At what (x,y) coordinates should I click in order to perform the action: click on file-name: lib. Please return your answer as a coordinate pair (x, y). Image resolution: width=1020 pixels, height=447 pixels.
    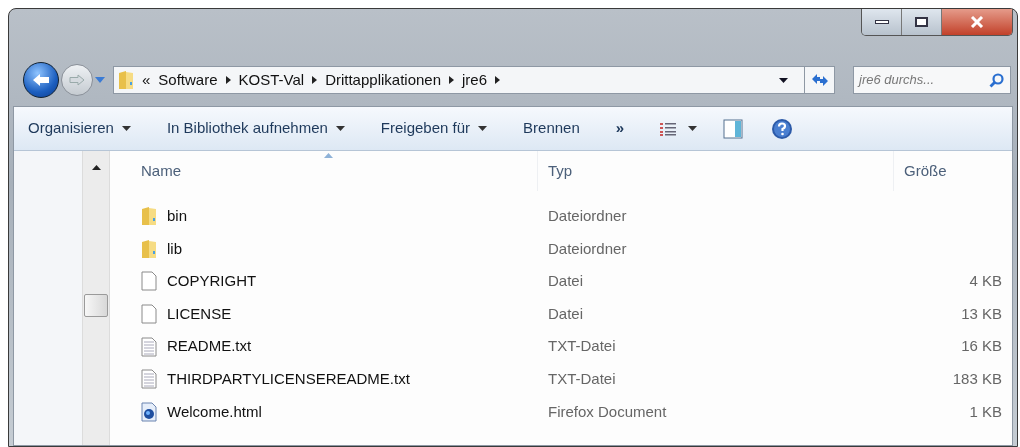
    Looking at the image, I should click on (174, 248).